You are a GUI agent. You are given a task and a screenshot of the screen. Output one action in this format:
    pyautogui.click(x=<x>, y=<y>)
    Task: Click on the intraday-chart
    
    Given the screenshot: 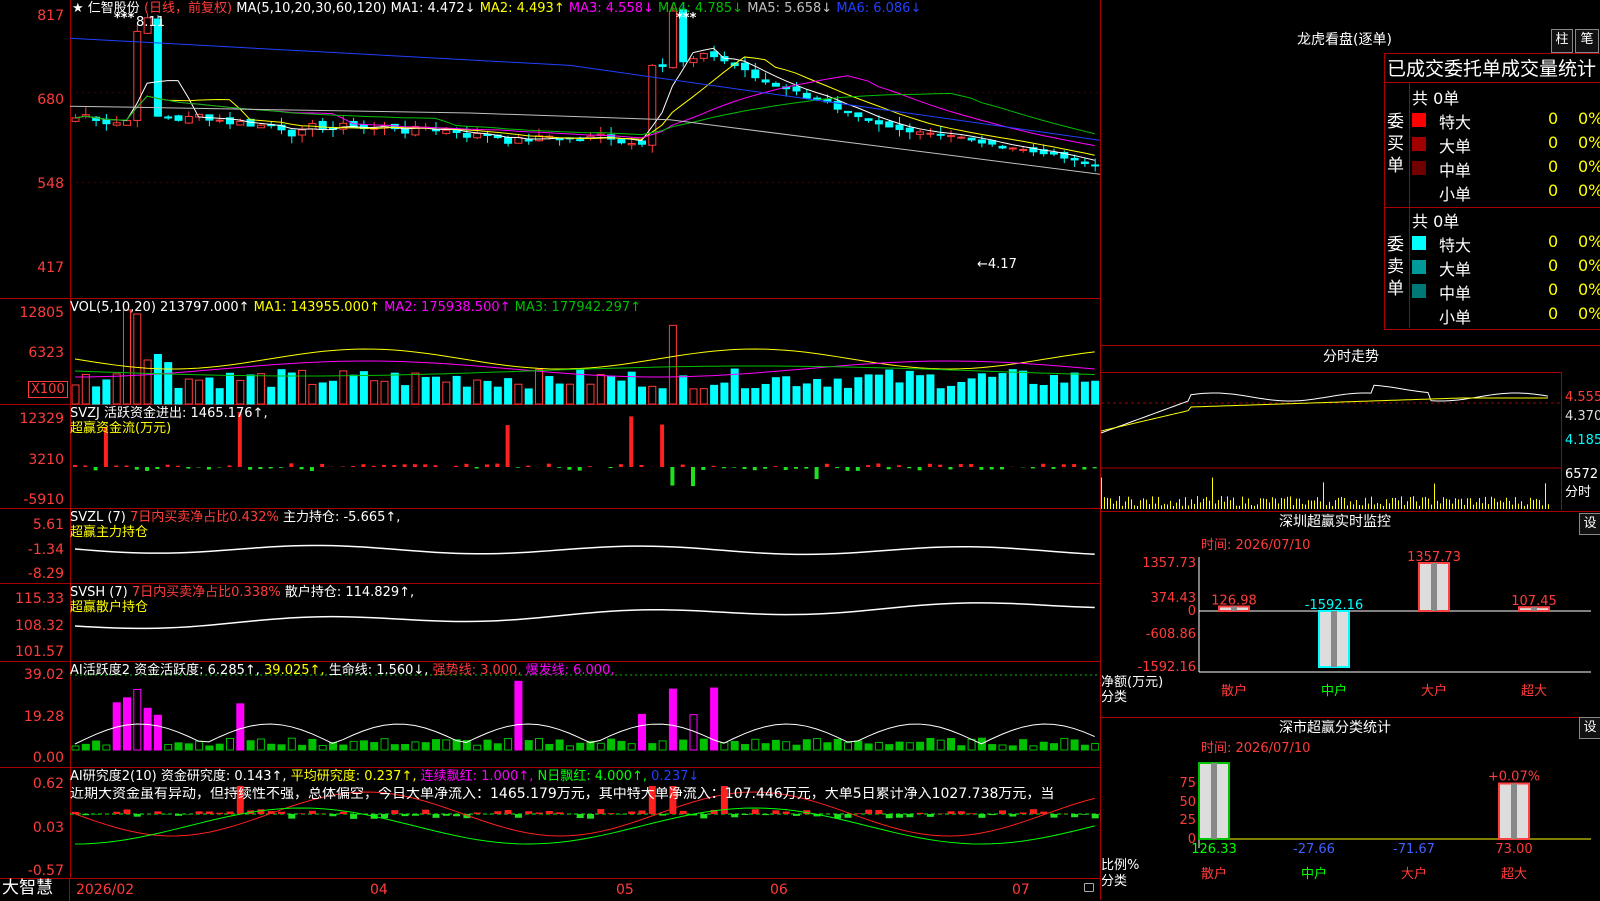 What is the action you would take?
    pyautogui.click(x=1331, y=441)
    